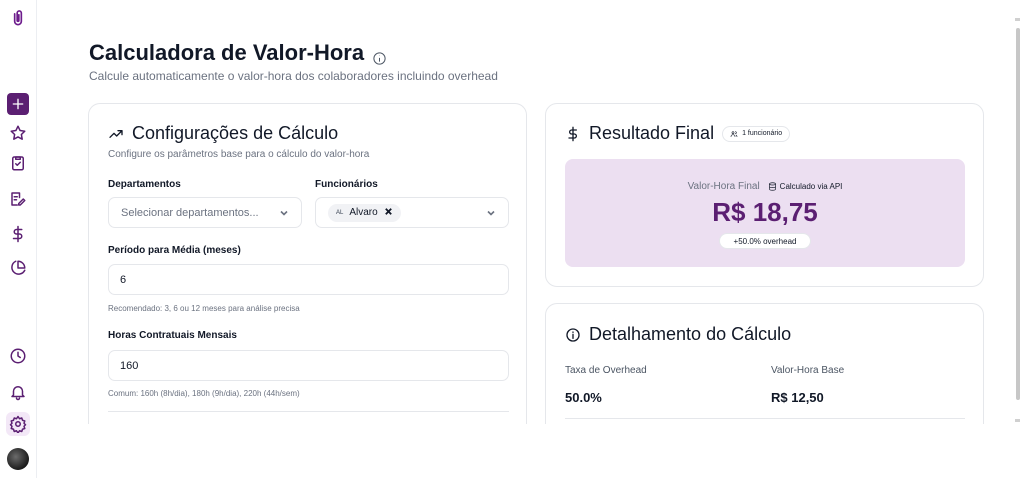  What do you see at coordinates (129, 365) in the screenshot?
I see `hours-value: 160` at bounding box center [129, 365].